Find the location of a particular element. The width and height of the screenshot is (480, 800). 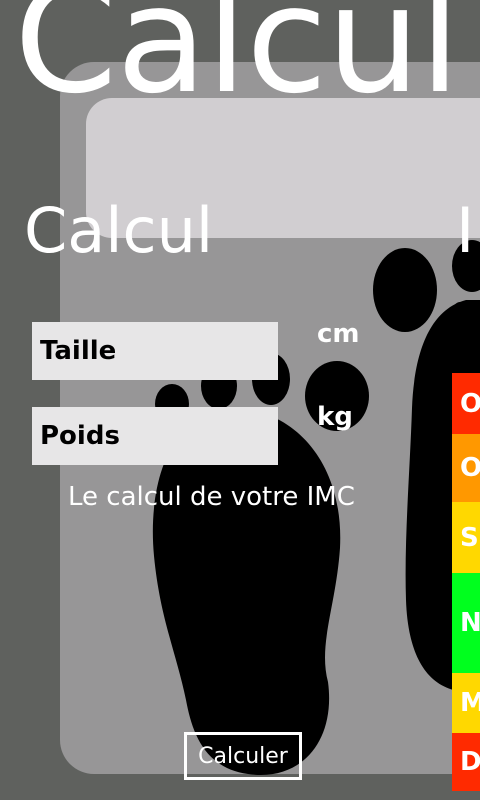

pivot-header-next: I is located at coordinates (465, 231).